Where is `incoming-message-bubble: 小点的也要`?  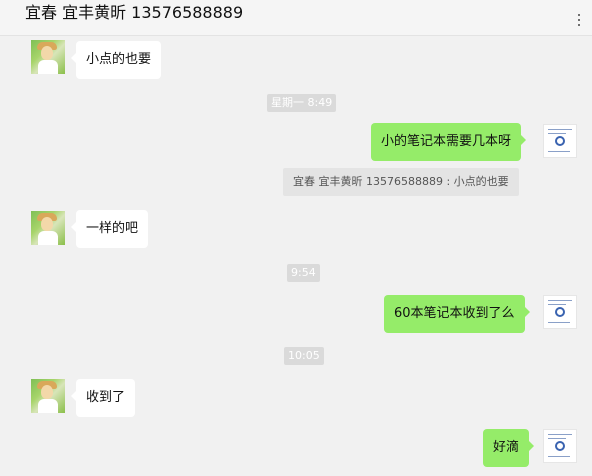 incoming-message-bubble: 小点的也要 is located at coordinates (116, 60).